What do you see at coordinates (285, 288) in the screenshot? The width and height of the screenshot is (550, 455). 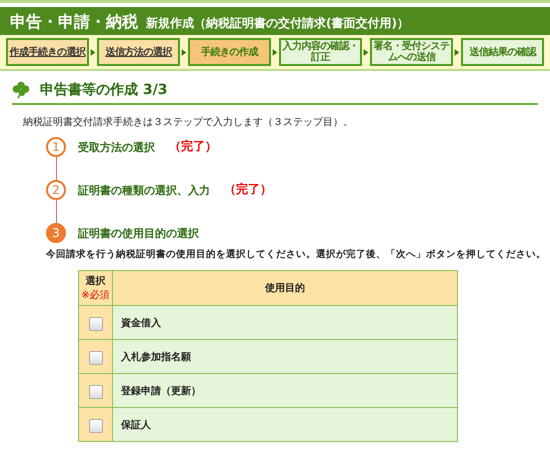 I see `table-header: 使用目的` at bounding box center [285, 288].